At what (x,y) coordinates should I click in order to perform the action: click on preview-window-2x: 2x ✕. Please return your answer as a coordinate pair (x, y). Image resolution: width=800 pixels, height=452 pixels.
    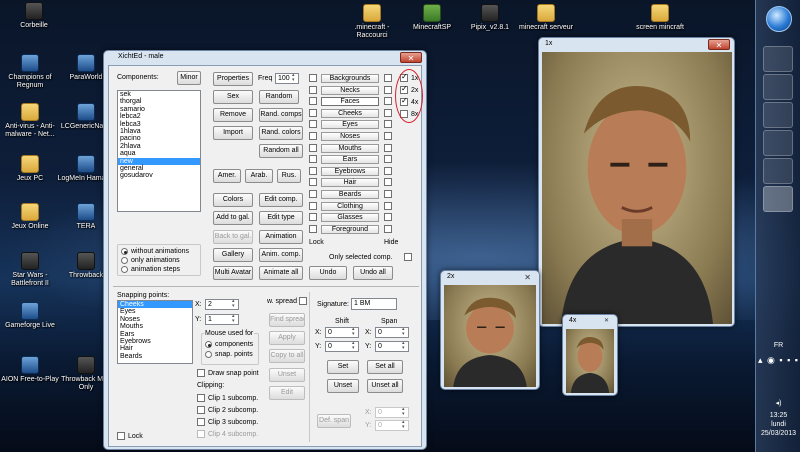
    Looking at the image, I should click on (490, 330).